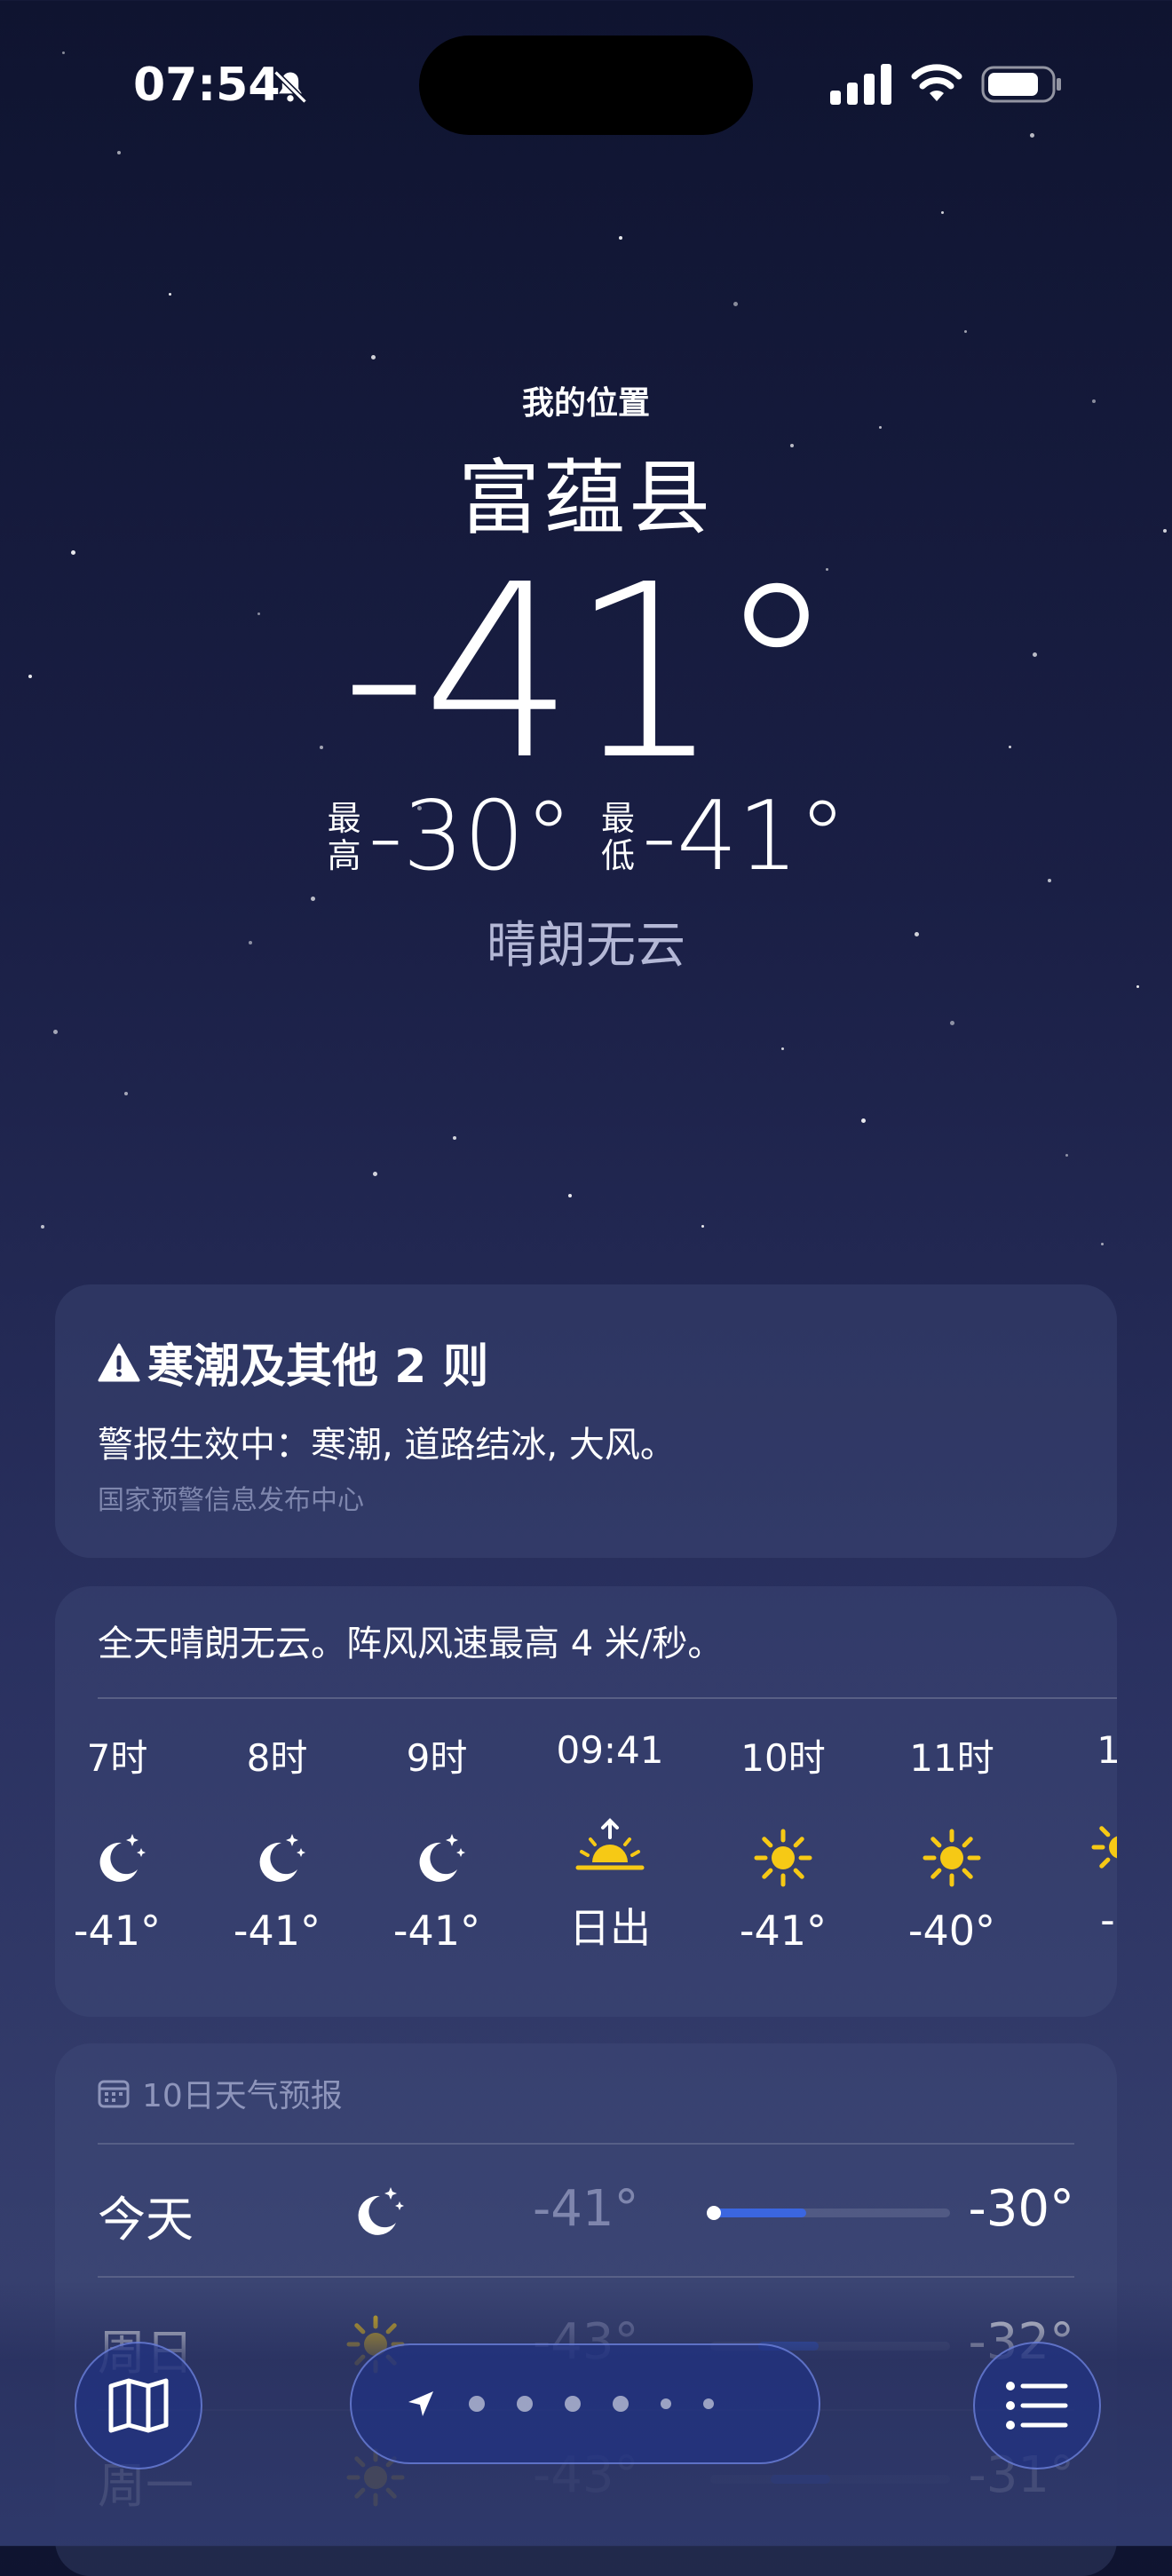  I want to click on alert-title-row: 寒潮及其他 2 则, so click(293, 1362).